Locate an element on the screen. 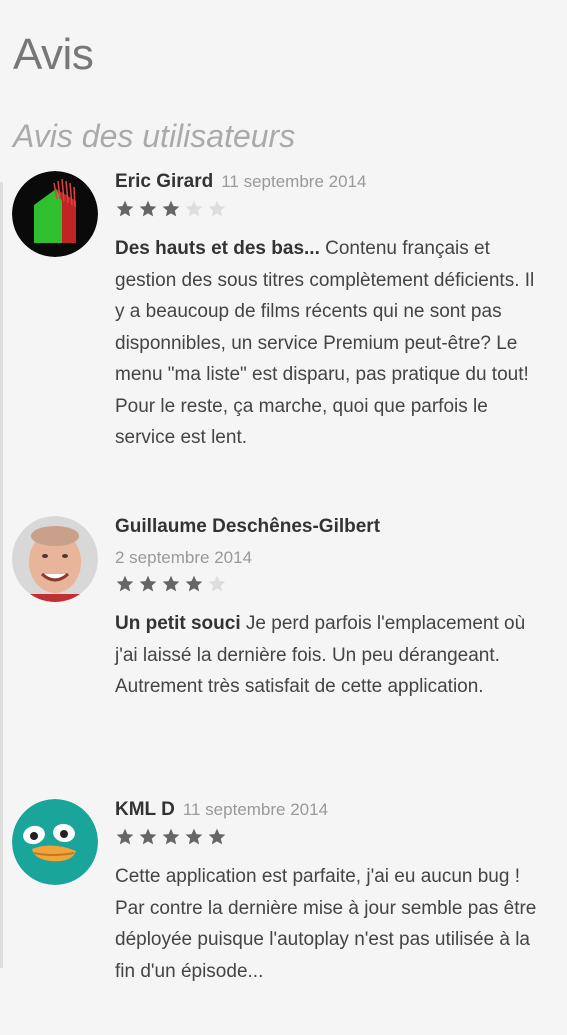  review-author: Guillaume Deschênes-Gilbert is located at coordinates (247, 527).